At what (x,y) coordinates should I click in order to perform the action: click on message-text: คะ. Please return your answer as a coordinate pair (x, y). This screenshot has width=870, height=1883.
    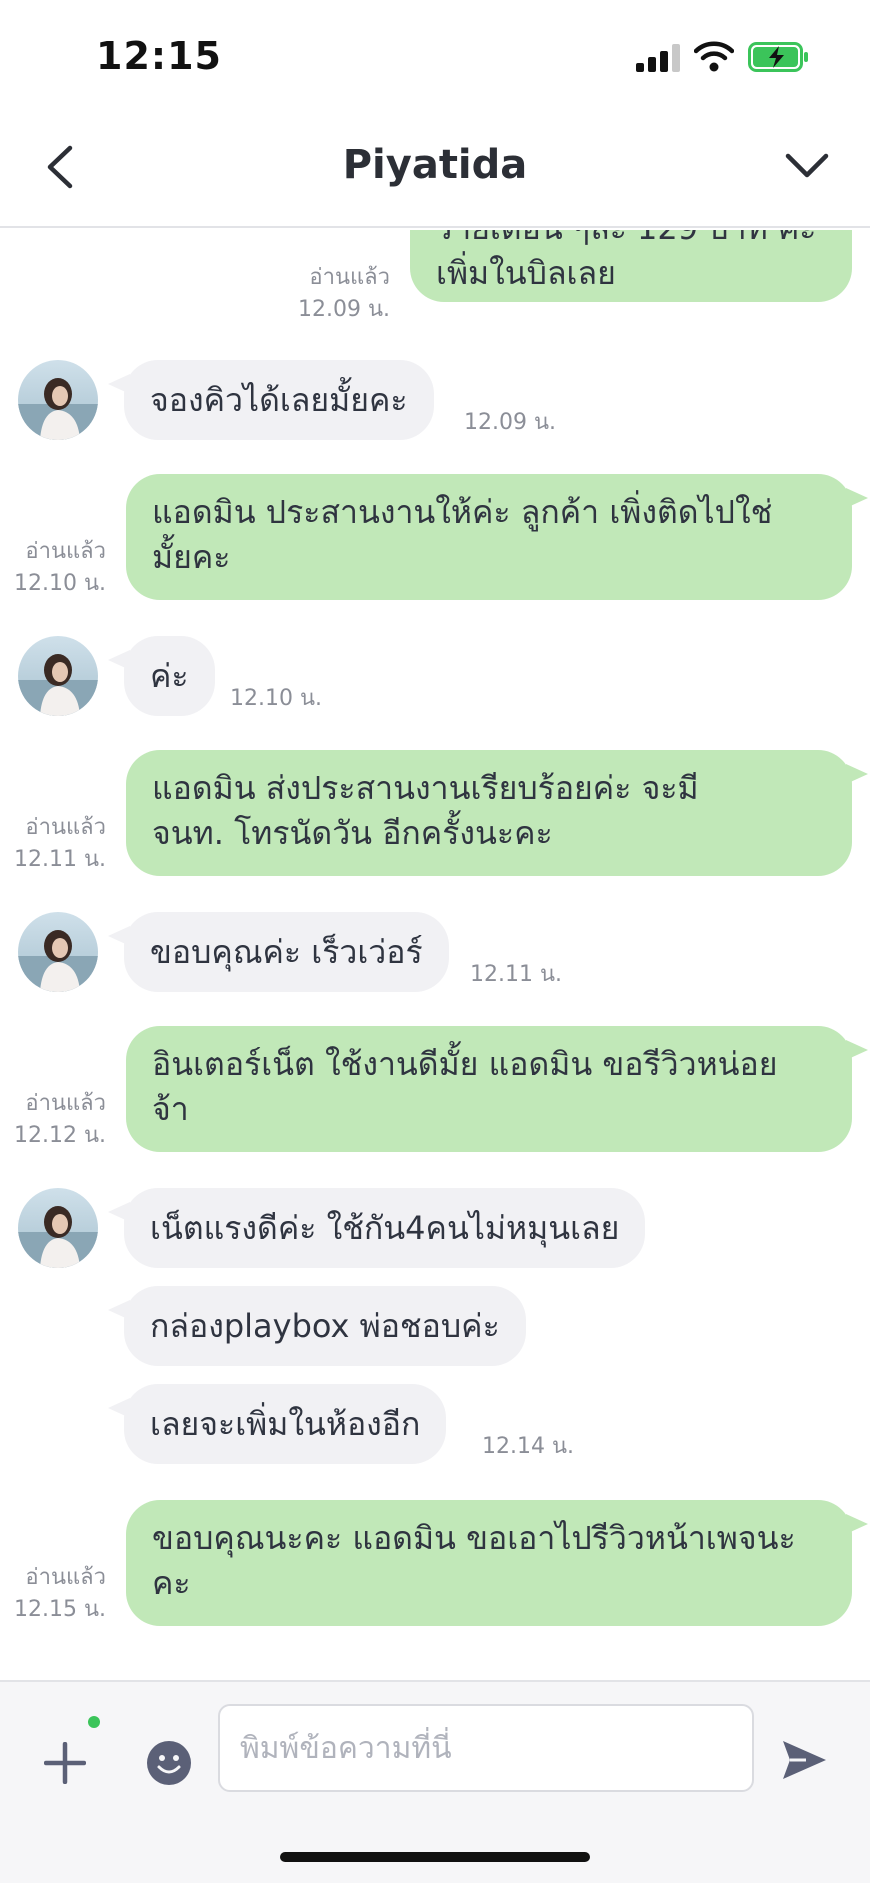
    Looking at the image, I should click on (171, 1583).